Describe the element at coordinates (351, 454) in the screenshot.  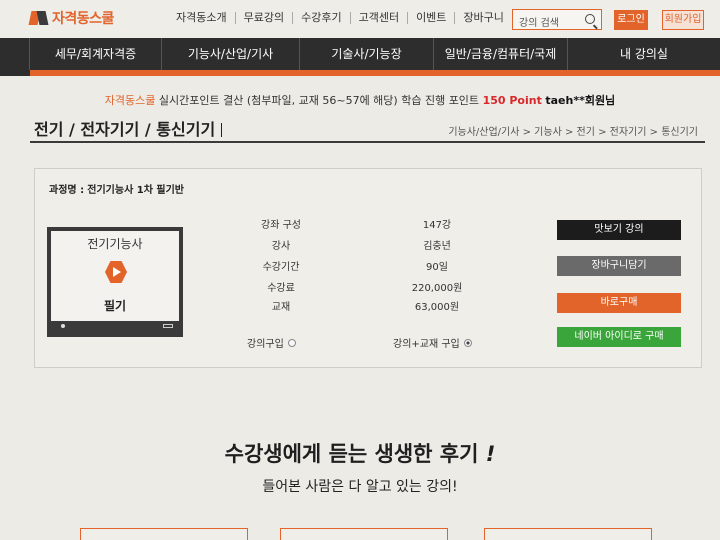
I see `reviews-title-text: 수강생에게 듣는 생생한 후기` at that location.